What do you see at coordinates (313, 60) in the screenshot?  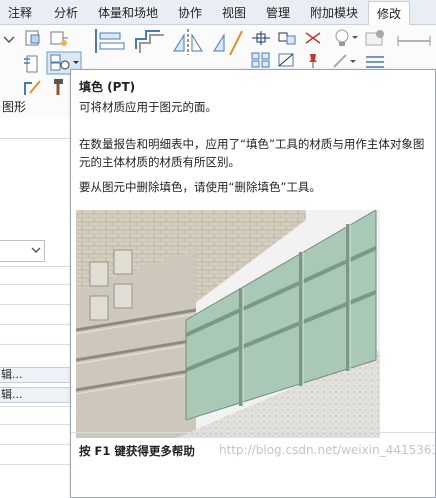 I see `pin-icon` at bounding box center [313, 60].